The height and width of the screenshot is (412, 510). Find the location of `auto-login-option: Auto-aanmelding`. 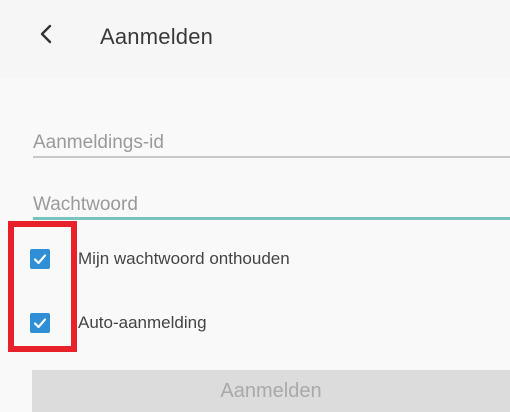

auto-login-option: Auto-aanmelding is located at coordinates (118, 323).